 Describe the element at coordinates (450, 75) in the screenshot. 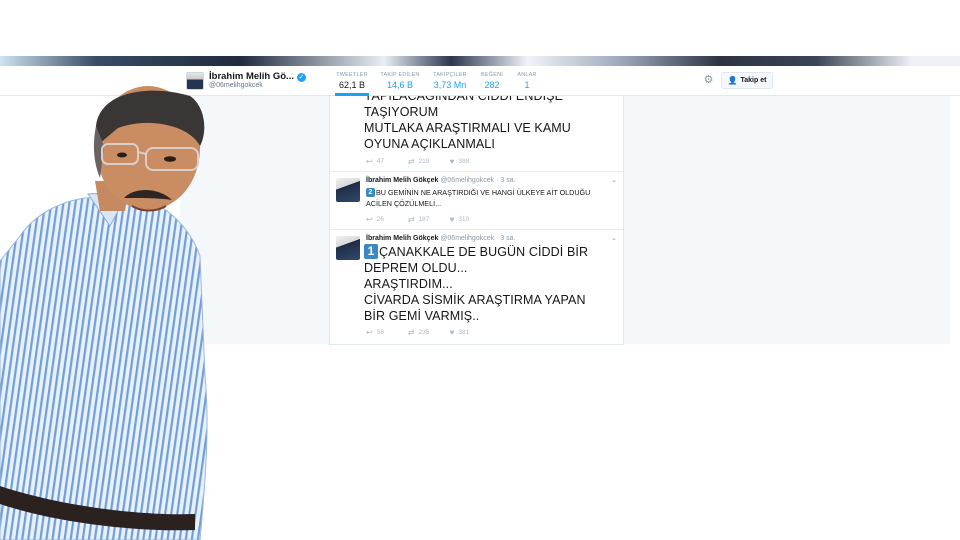

I see `stat-followers-label: TAKİPÇİLER` at that location.